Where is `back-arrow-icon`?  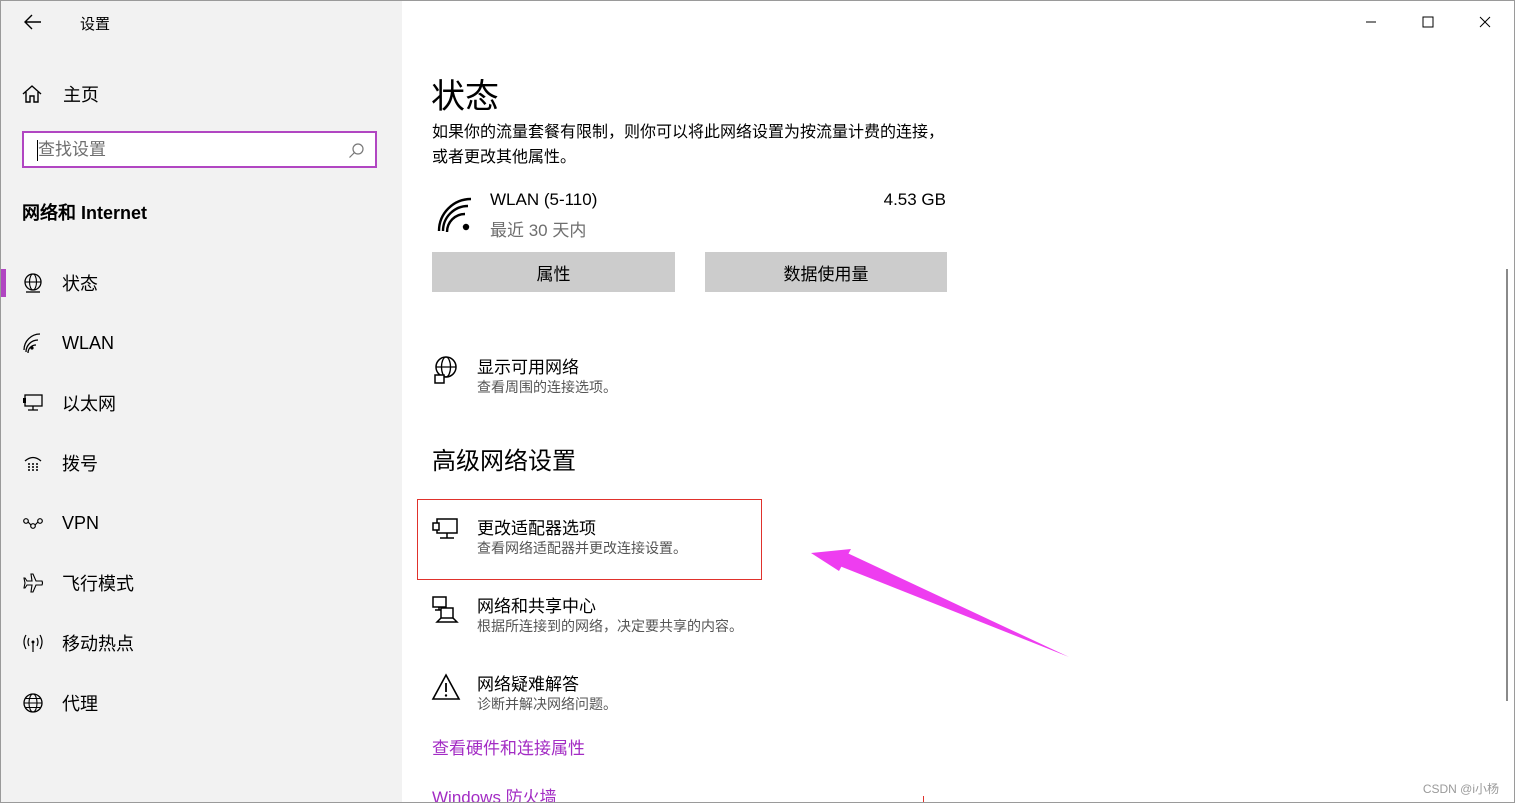
back-arrow-icon is located at coordinates (32, 22).